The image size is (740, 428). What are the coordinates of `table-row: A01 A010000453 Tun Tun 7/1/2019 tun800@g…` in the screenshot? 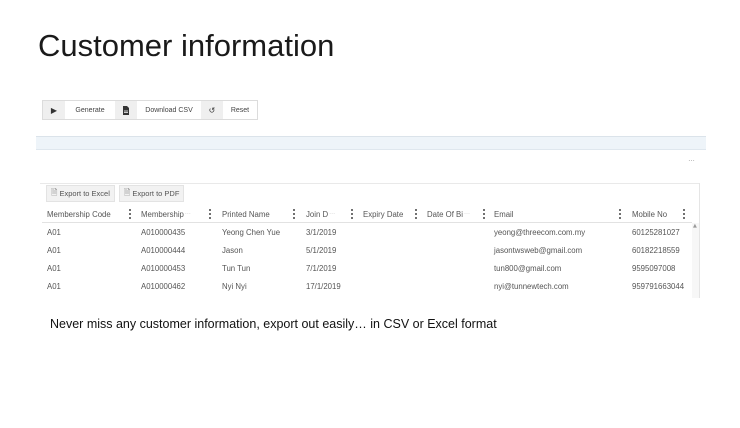 It's located at (367, 268).